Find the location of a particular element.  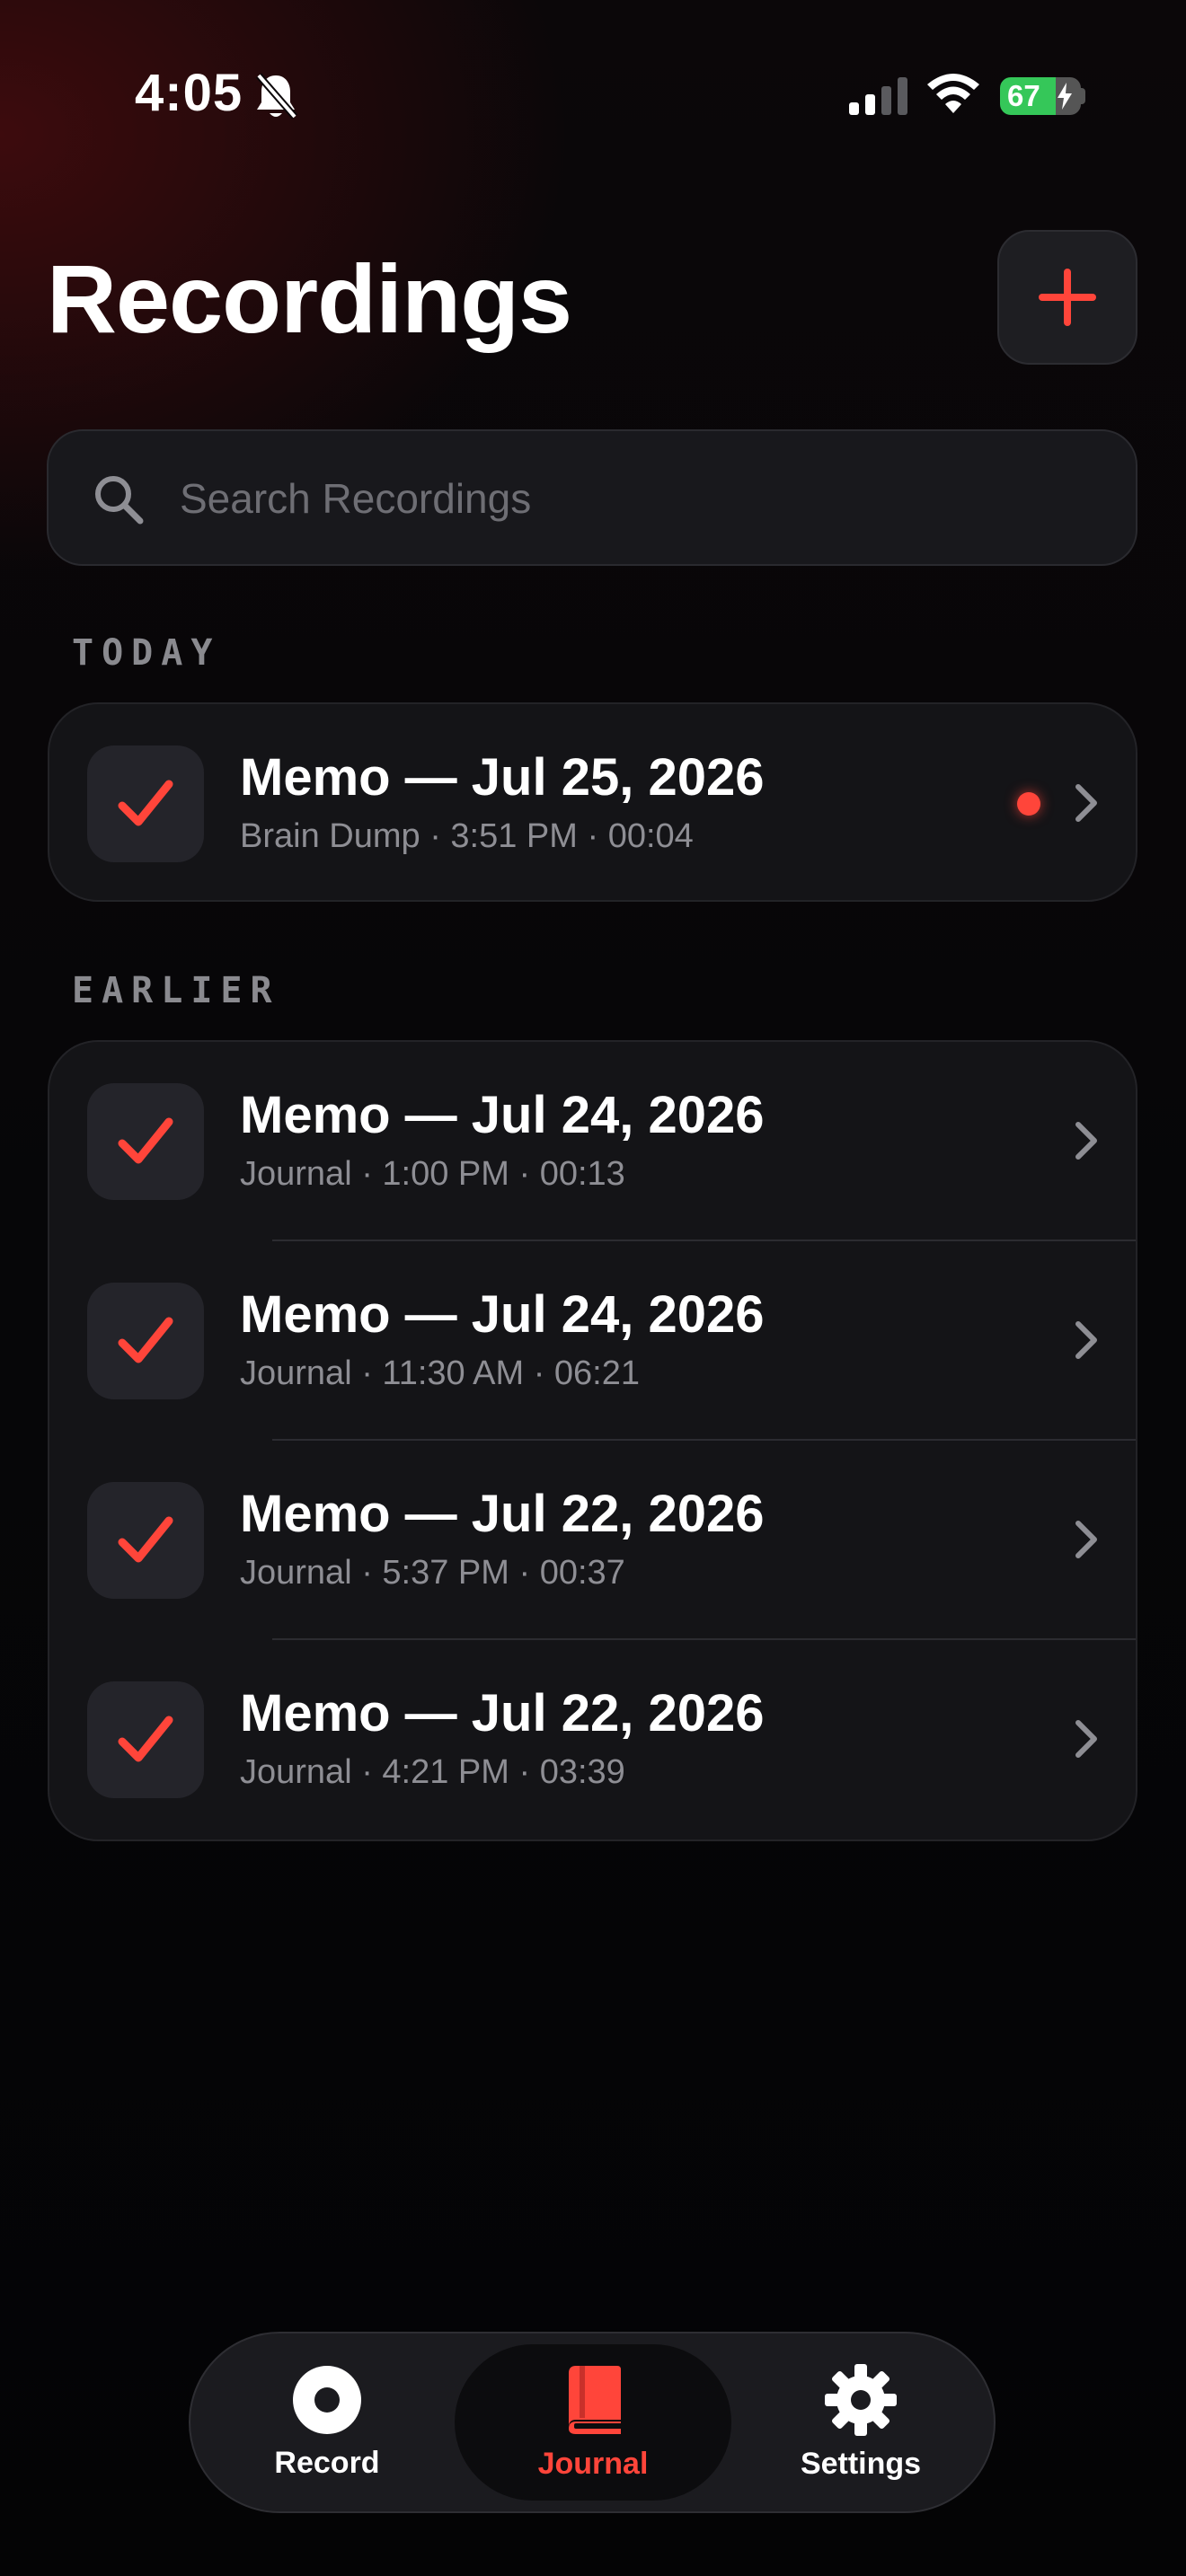

status-time: 4:05 is located at coordinates (189, 93).